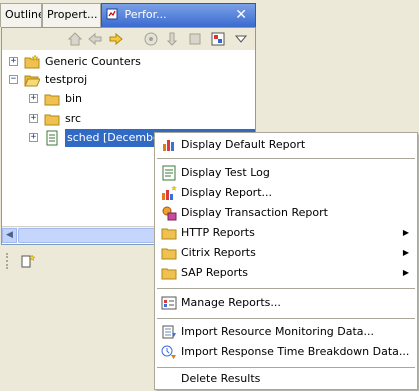 This screenshot has width=419, height=391. What do you see at coordinates (116, 39) in the screenshot?
I see `forward-arrow-icon` at bounding box center [116, 39].